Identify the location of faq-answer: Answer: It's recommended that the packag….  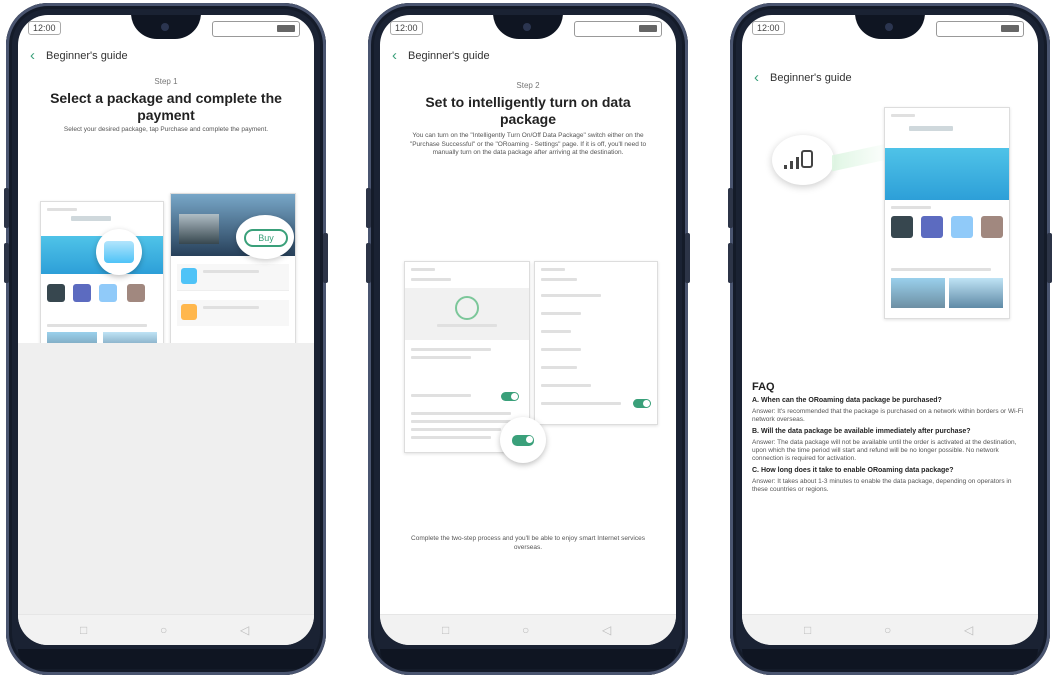
(888, 415).